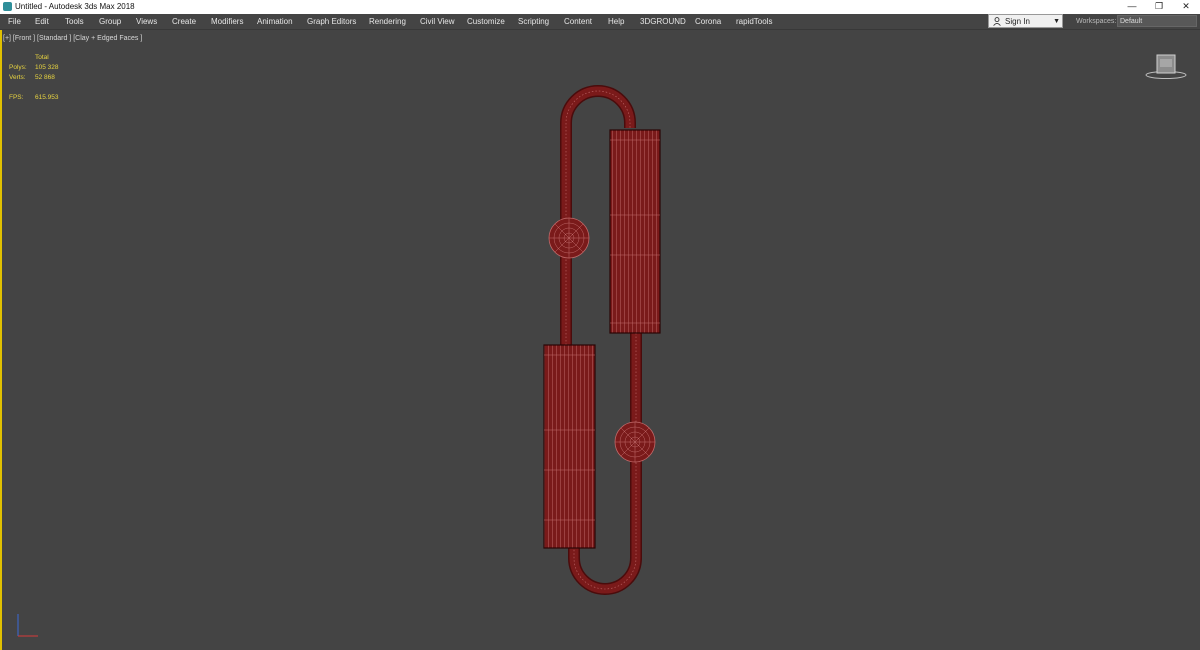  I want to click on upper-shade-cylinder, so click(635, 231).